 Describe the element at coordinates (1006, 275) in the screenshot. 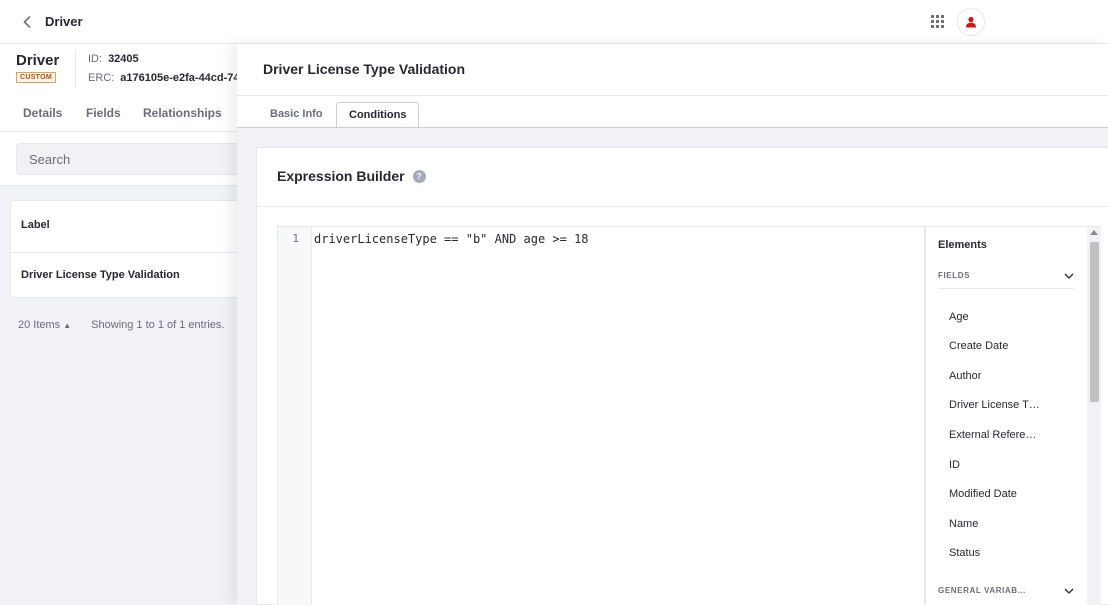

I see `section-fields-toggle: FIELDS` at that location.